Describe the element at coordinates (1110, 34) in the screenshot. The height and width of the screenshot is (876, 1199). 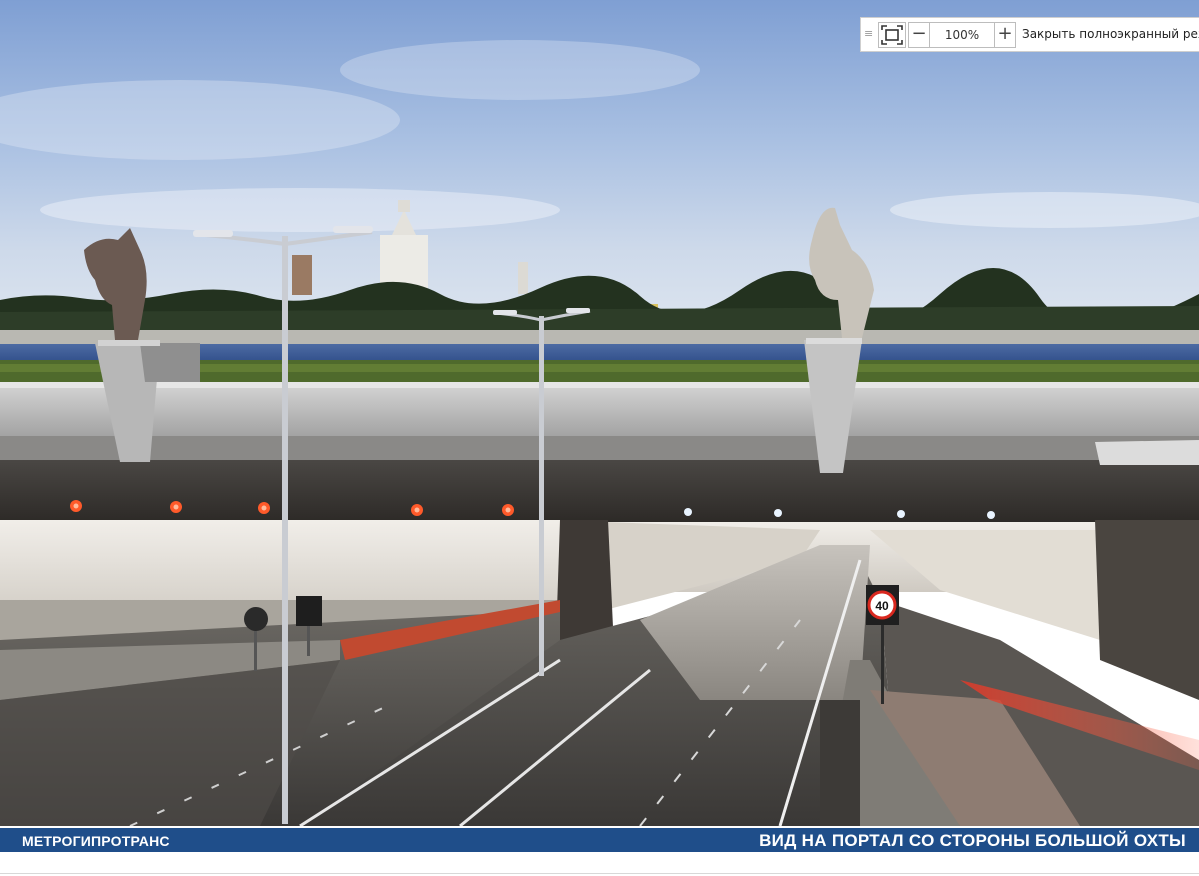
I see `exit-fullscreen-button: Закрыть полноэкранный реж` at that location.